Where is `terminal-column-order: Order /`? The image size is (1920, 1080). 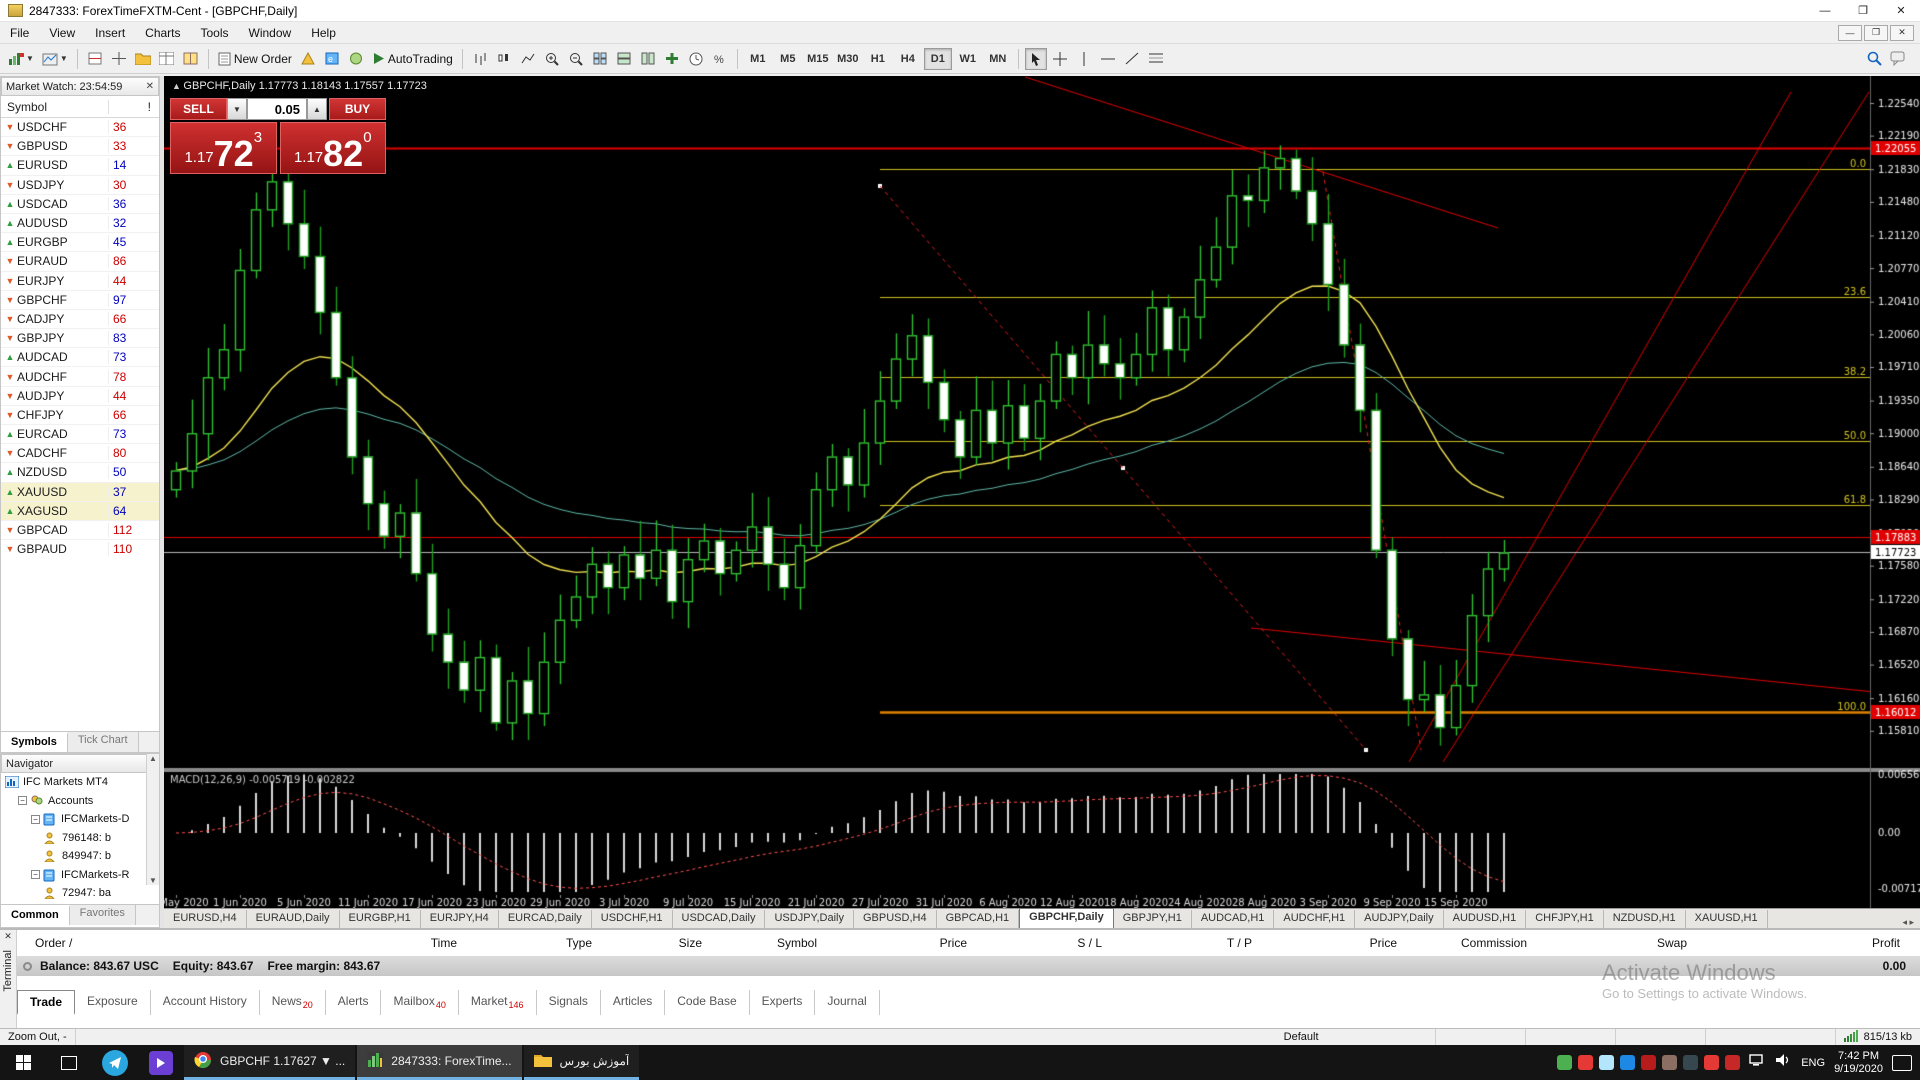 terminal-column-order: Order / is located at coordinates (182, 943).